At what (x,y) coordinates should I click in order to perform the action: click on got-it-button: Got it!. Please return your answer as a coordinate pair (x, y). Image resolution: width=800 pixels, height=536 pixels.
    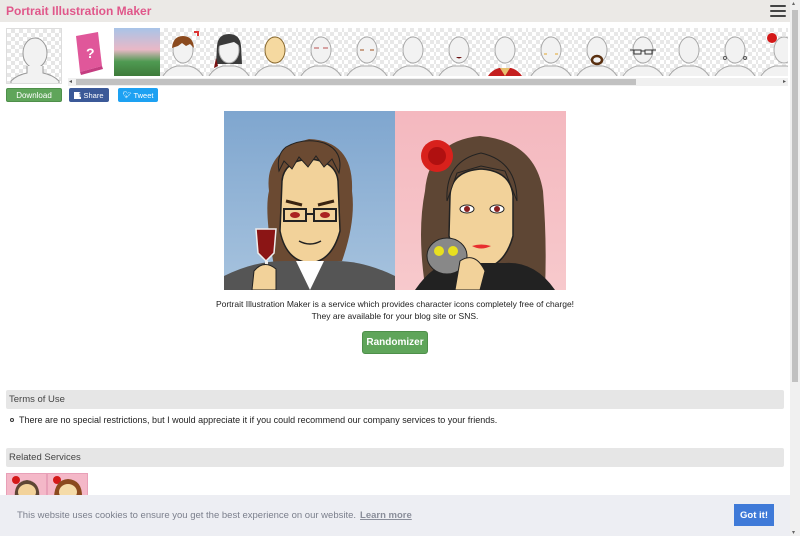
    Looking at the image, I should click on (754, 515).